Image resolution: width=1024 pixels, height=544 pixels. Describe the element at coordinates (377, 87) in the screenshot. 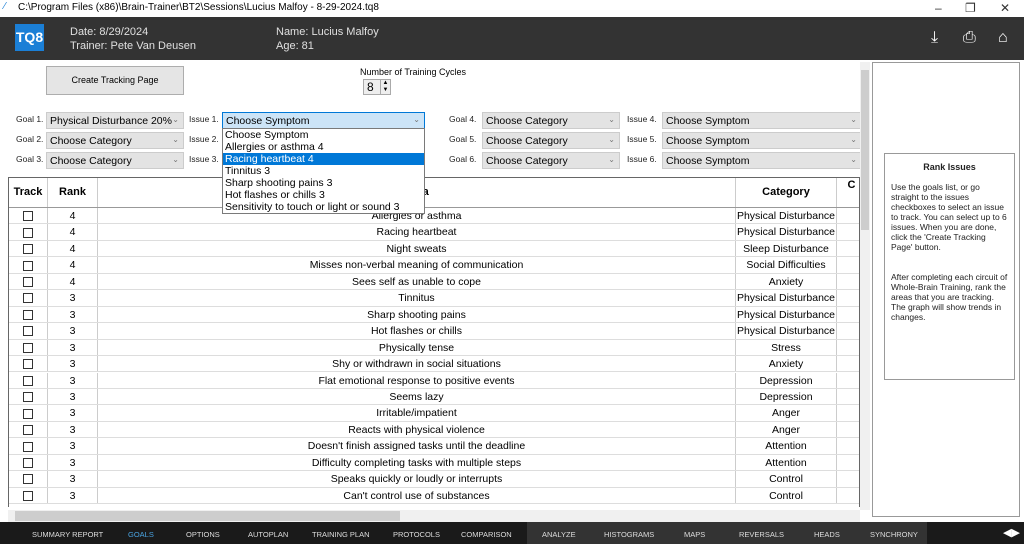

I see `training-cycles-stepper: 8 ▲ ▼` at that location.